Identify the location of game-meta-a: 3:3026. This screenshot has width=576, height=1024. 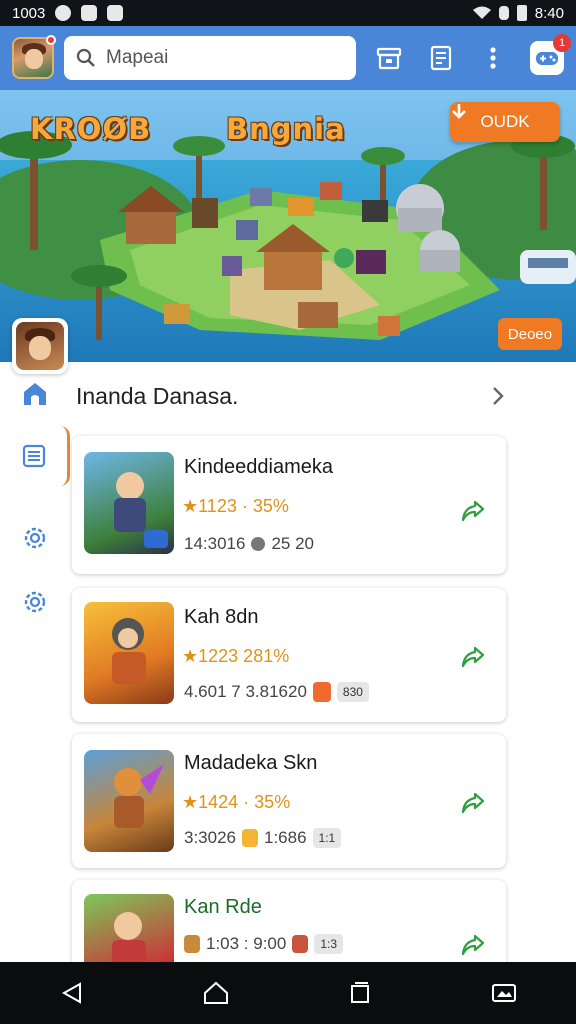
(210, 837).